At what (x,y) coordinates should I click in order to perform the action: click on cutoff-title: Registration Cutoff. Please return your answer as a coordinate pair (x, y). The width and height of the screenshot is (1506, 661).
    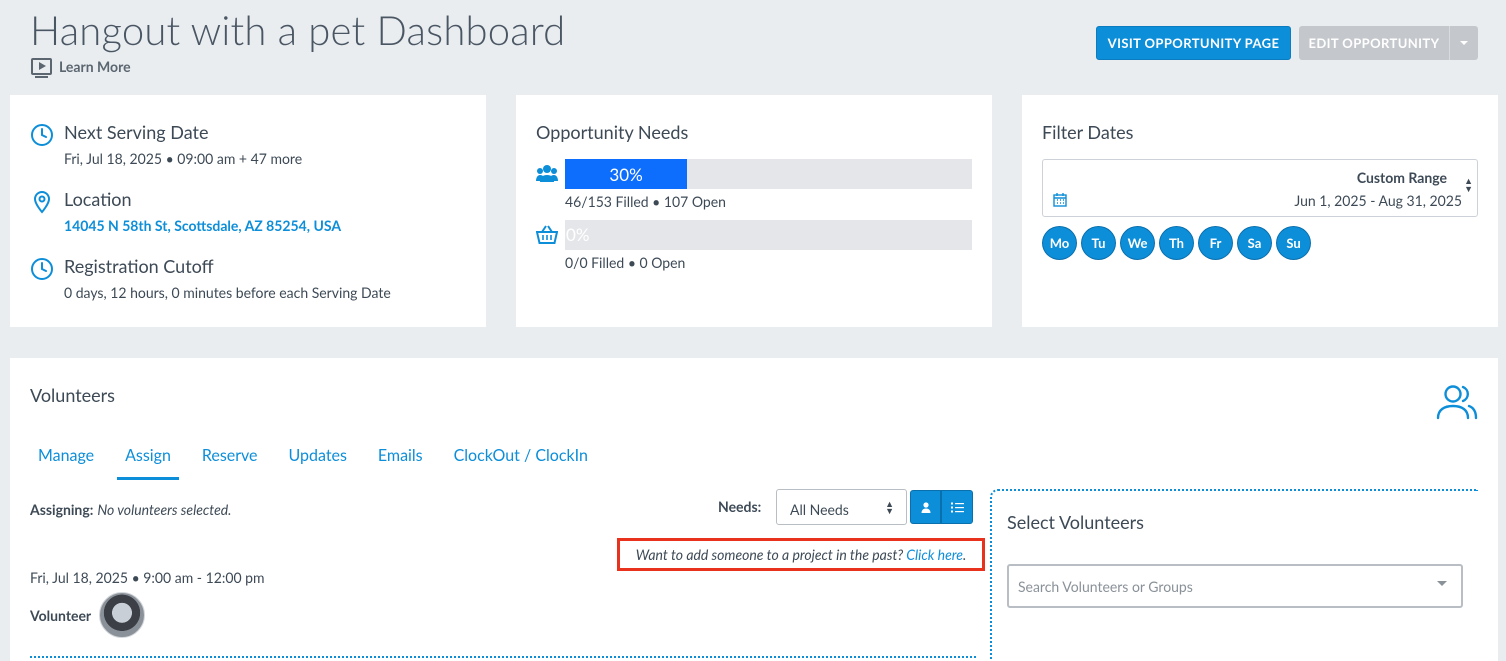
    Looking at the image, I should click on (139, 266).